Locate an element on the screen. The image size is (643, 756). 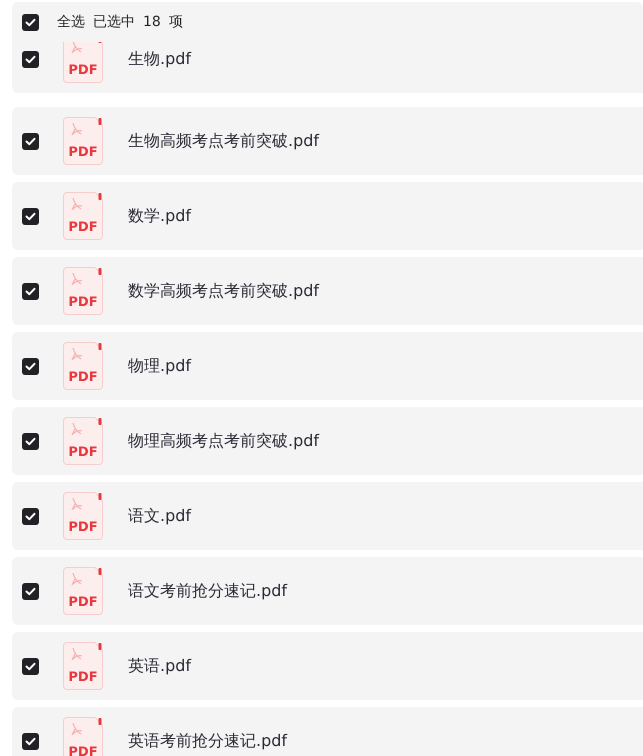
file-name: 英语.pdf is located at coordinates (160, 666).